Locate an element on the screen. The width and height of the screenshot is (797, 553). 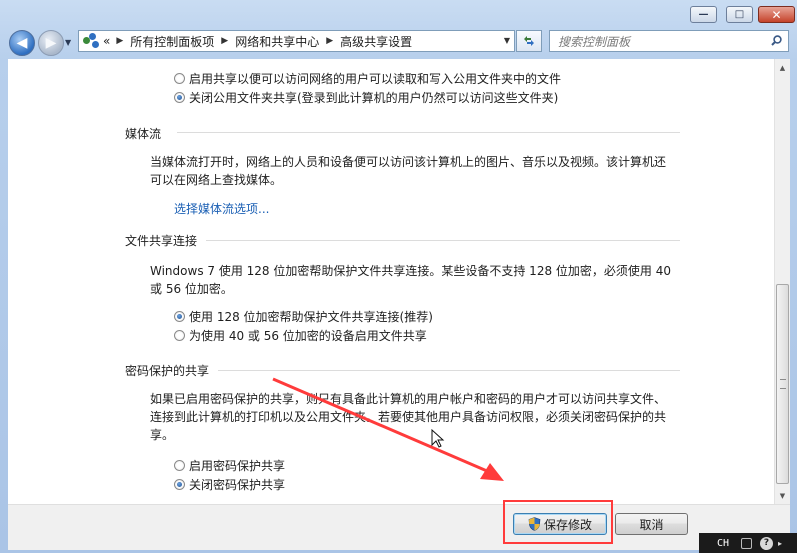
annotation-arrow is located at coordinates (388, 429).